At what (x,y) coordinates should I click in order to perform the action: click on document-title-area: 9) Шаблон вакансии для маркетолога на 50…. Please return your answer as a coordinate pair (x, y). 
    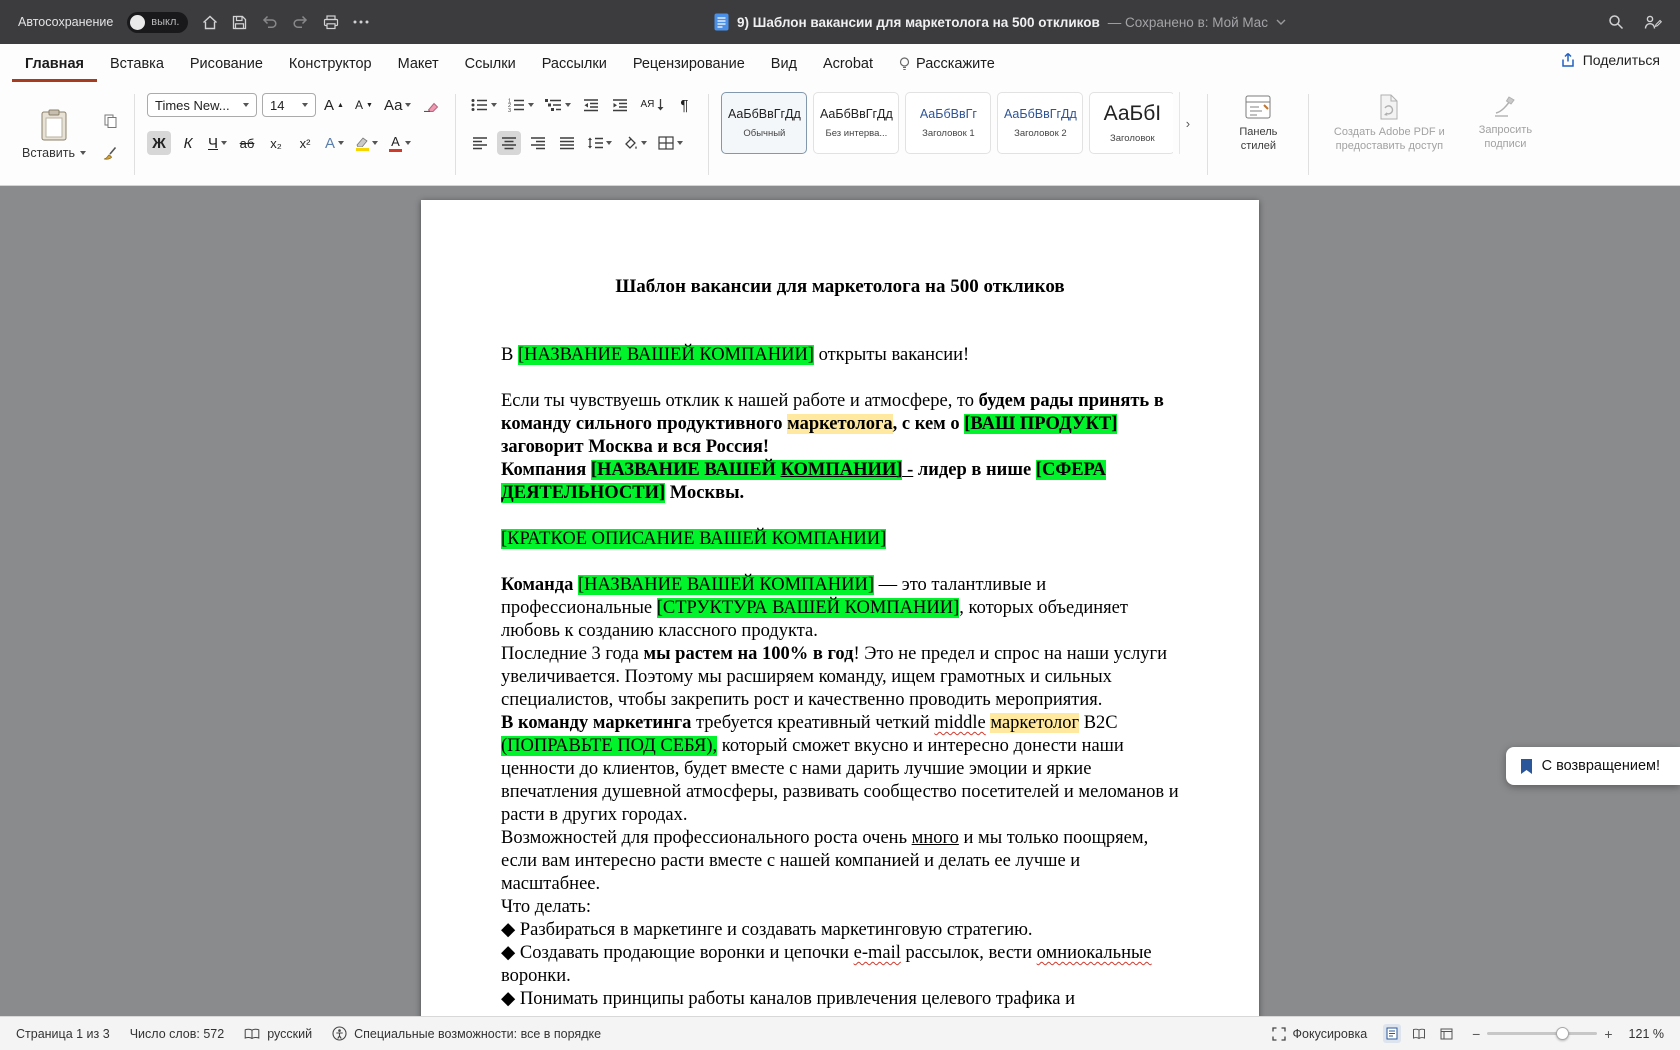
    Looking at the image, I should click on (1000, 22).